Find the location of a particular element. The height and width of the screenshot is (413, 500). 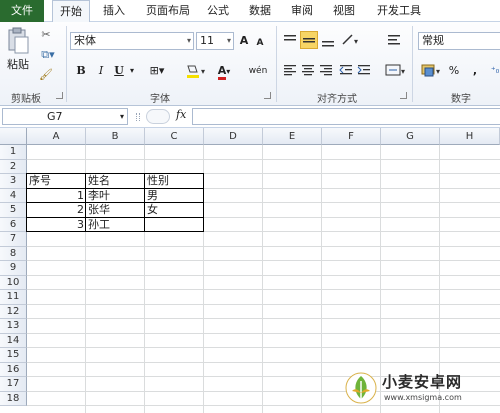

cell-b3: 姓名 is located at coordinates (115, 181).